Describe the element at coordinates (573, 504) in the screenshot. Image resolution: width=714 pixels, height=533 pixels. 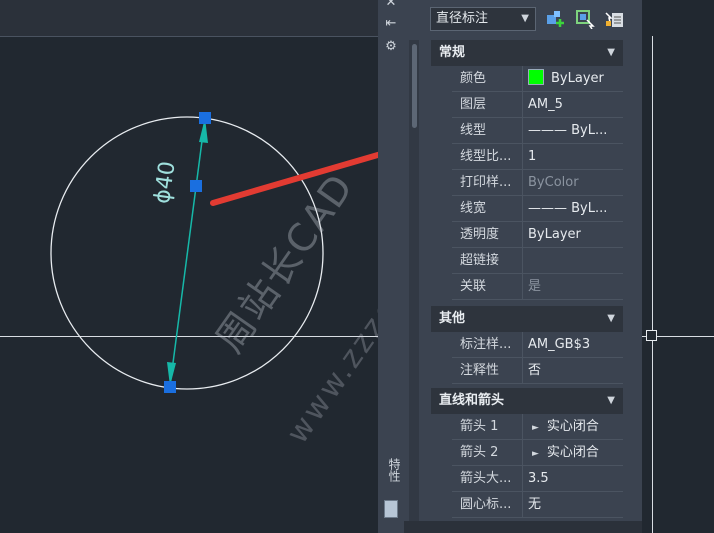
I see `property-value: 无` at that location.